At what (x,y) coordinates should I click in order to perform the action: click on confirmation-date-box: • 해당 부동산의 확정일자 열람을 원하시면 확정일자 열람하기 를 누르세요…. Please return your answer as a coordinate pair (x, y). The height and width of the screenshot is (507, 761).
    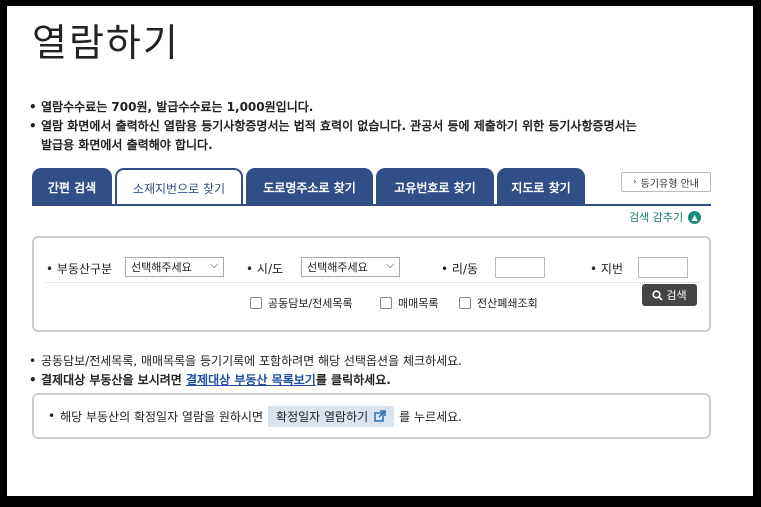
    Looking at the image, I should click on (371, 416).